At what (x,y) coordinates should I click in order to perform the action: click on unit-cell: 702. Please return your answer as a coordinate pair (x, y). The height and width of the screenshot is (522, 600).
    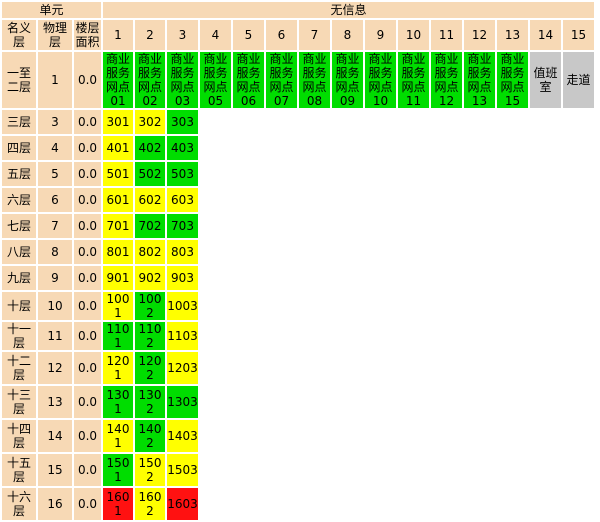
    Looking at the image, I should click on (150, 226).